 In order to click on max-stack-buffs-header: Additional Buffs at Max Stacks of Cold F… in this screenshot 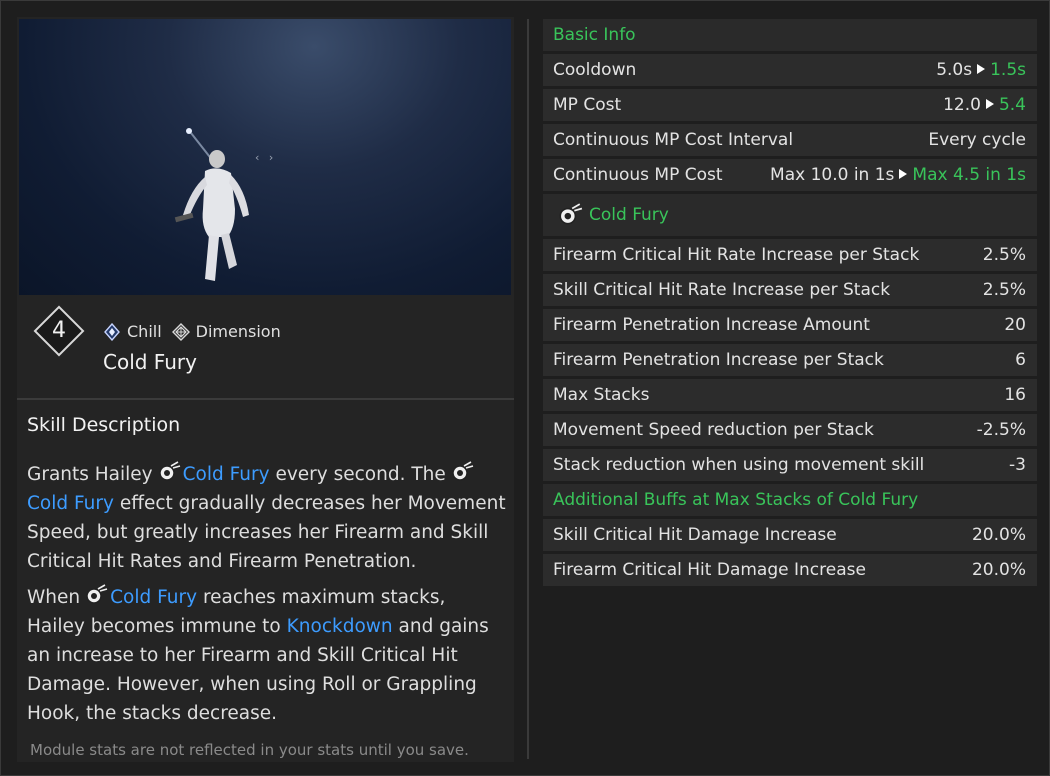, I will do `click(790, 500)`.